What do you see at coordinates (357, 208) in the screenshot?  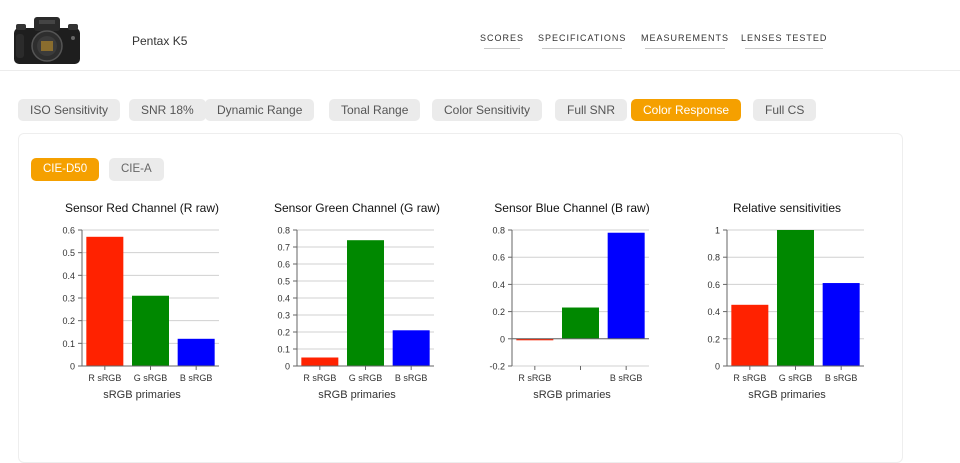 I see `chart-title: Sensor Green Channel (G raw)` at bounding box center [357, 208].